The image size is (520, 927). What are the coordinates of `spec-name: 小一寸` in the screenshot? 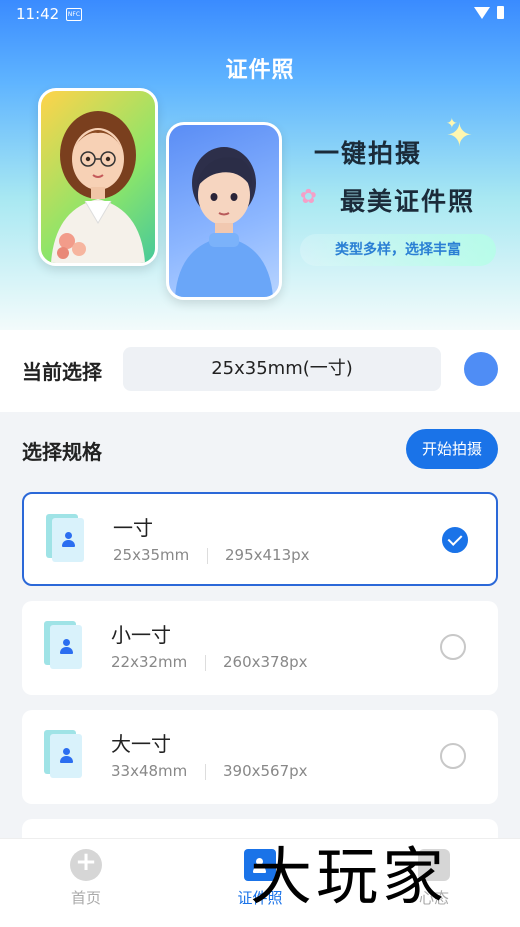 It's located at (141, 635).